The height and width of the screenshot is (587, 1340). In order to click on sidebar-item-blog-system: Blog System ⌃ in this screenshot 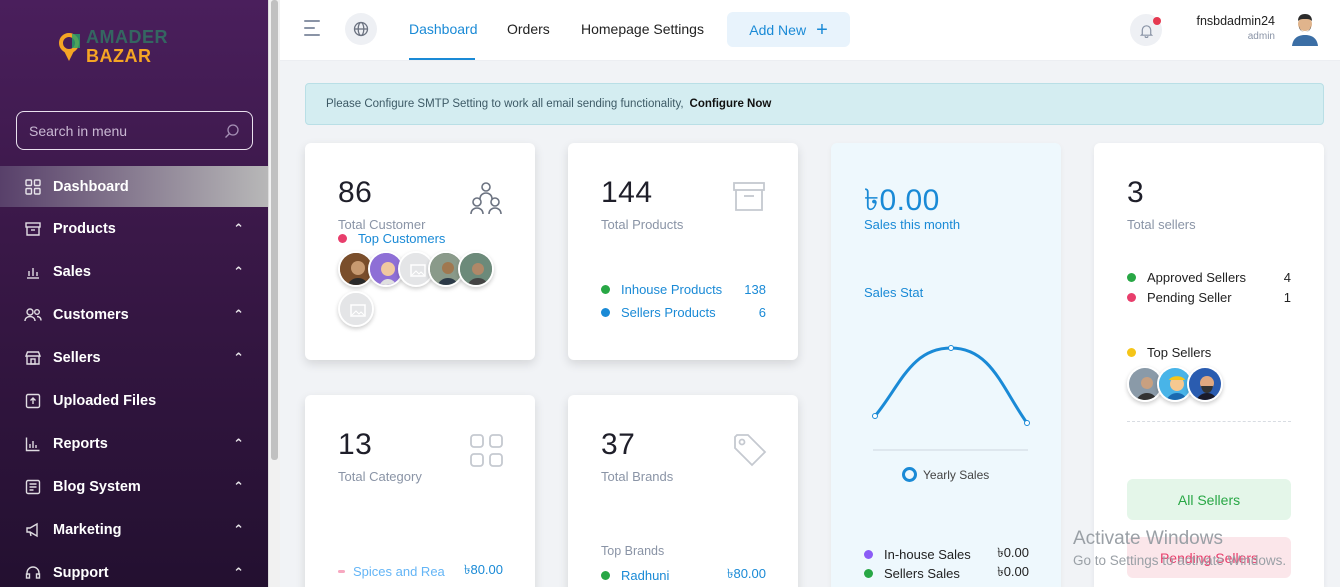, I will do `click(134, 486)`.